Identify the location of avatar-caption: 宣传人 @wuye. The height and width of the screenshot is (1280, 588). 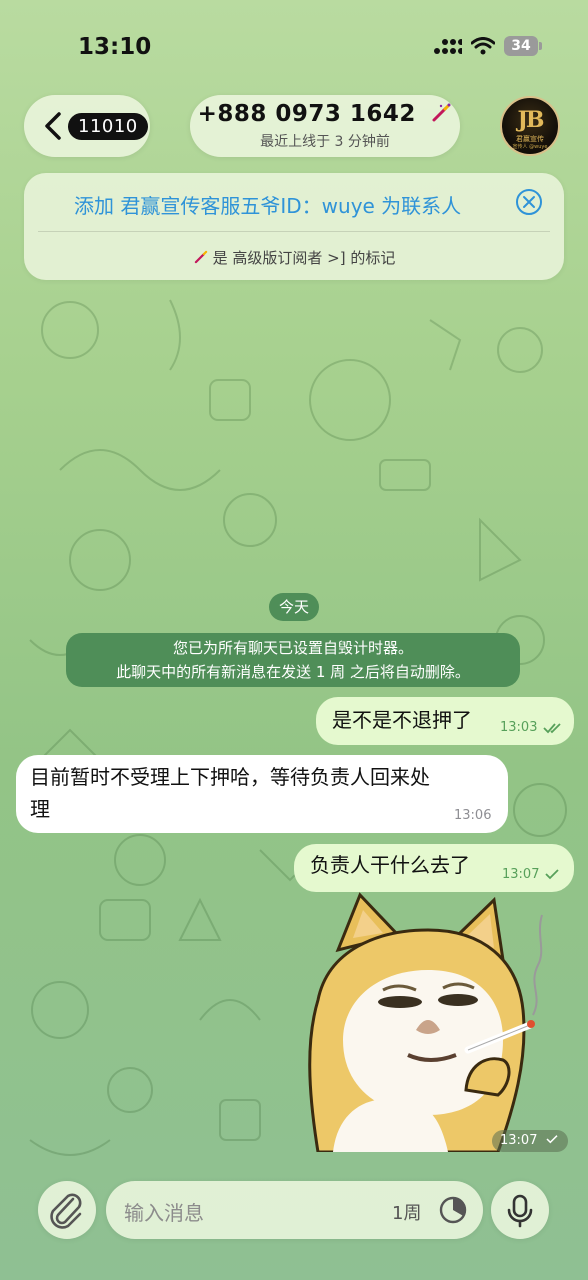
(530, 147).